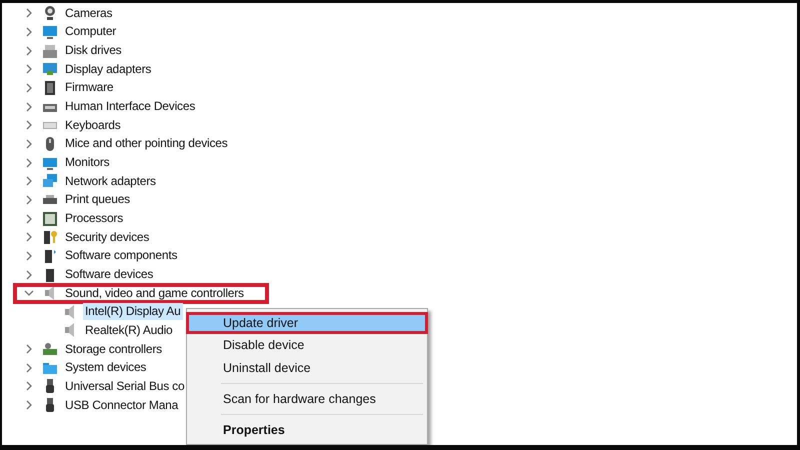 The width and height of the screenshot is (800, 450). I want to click on tree-item: Sound, video and game controllers, so click(154, 293).